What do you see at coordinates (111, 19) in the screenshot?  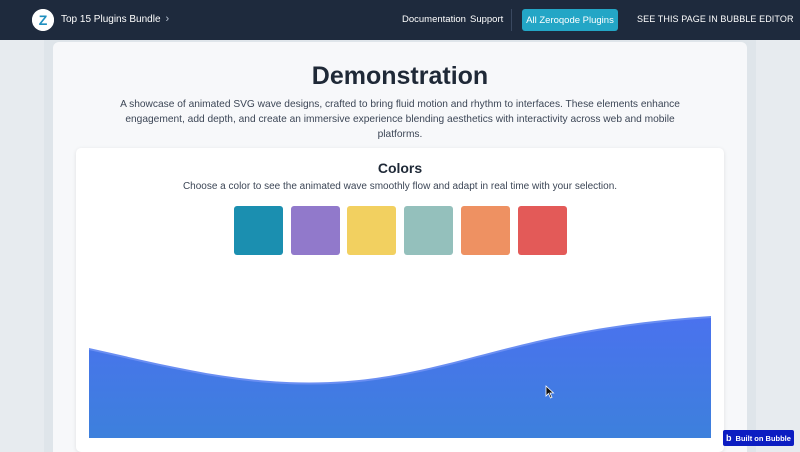 I see `plugin-bundle-label: Top 15 Plugins Bundle` at bounding box center [111, 19].